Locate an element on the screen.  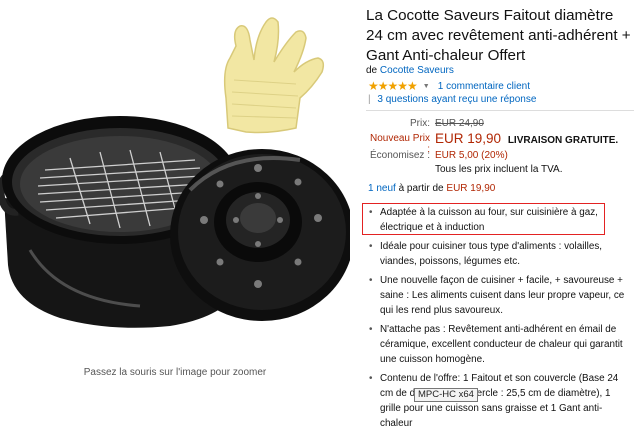
brand-line: de Cocotte Saveurs is located at coordinates (410, 70).